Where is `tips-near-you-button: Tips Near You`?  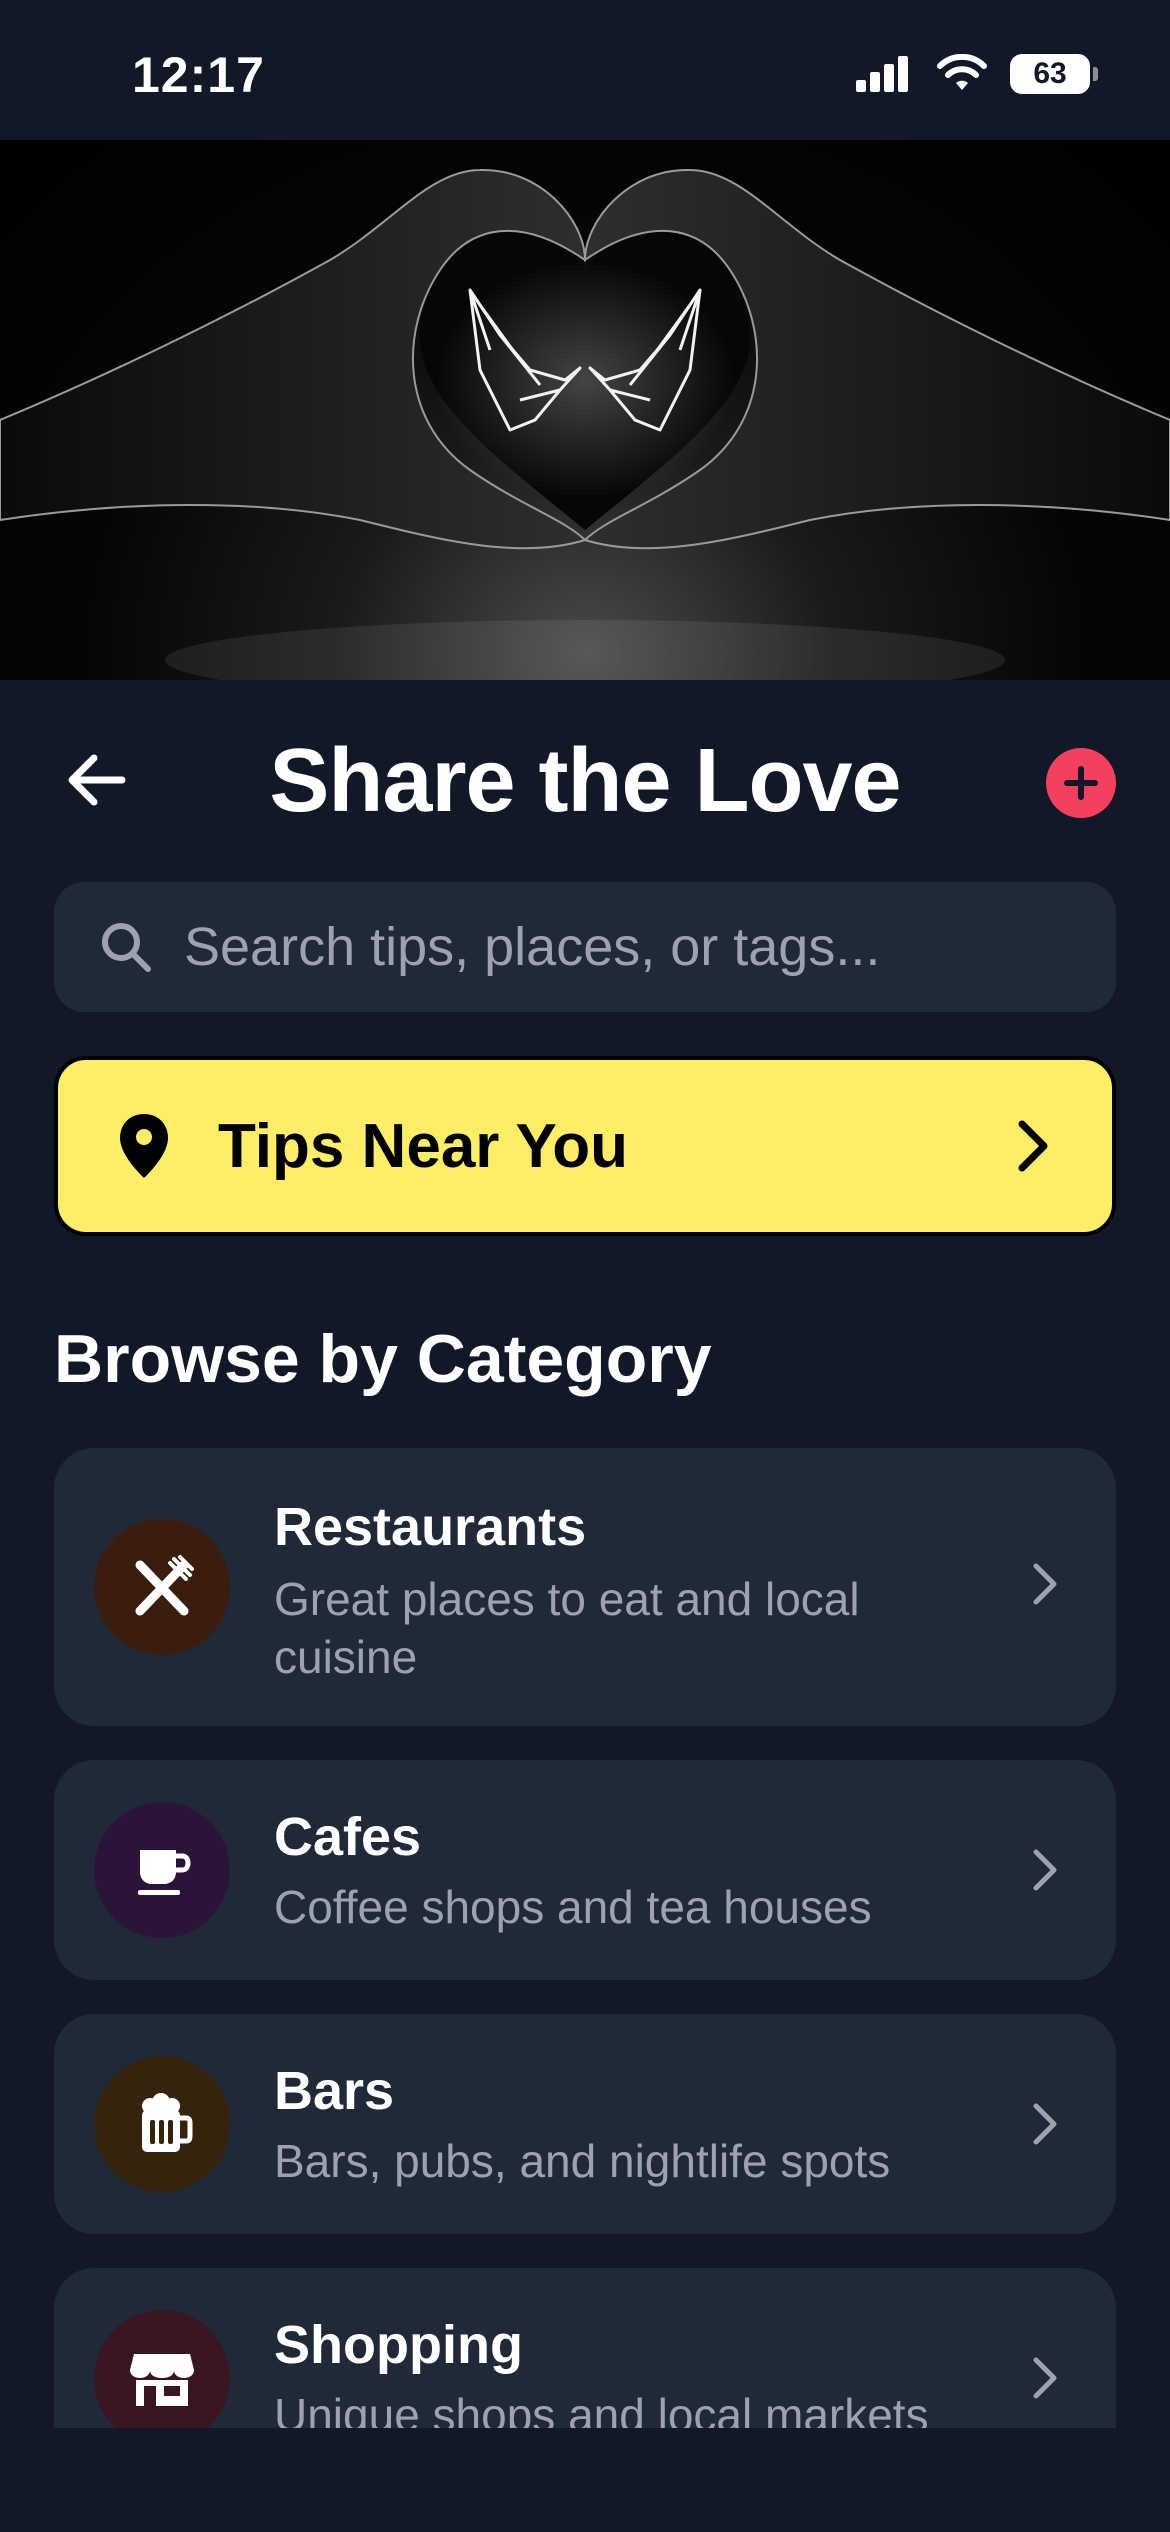 tips-near-you-button: Tips Near You is located at coordinates (585, 1146).